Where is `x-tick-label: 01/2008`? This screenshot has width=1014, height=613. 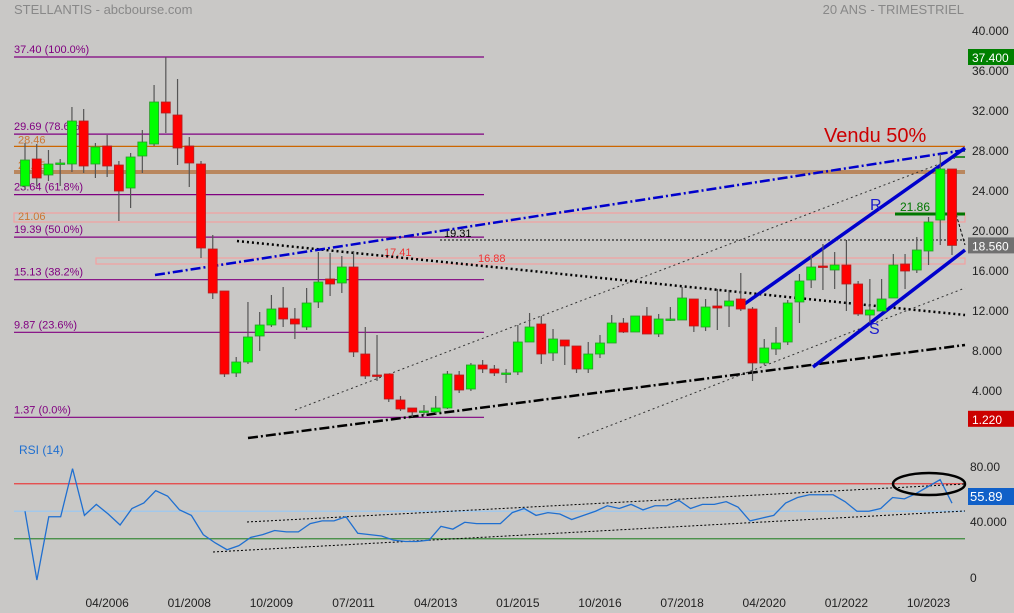
x-tick-label: 01/2008 is located at coordinates (190, 603).